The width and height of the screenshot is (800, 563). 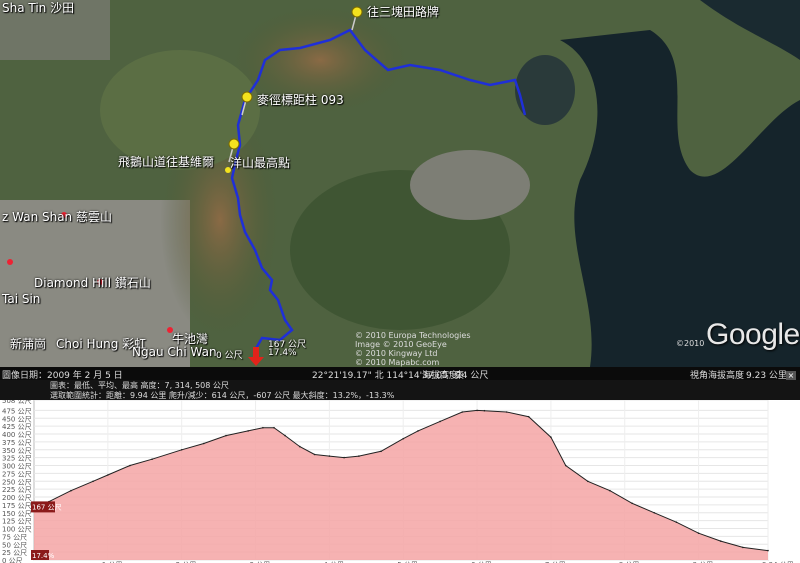 I want to click on y-tick-label: 300 公尺, so click(x=17, y=467).